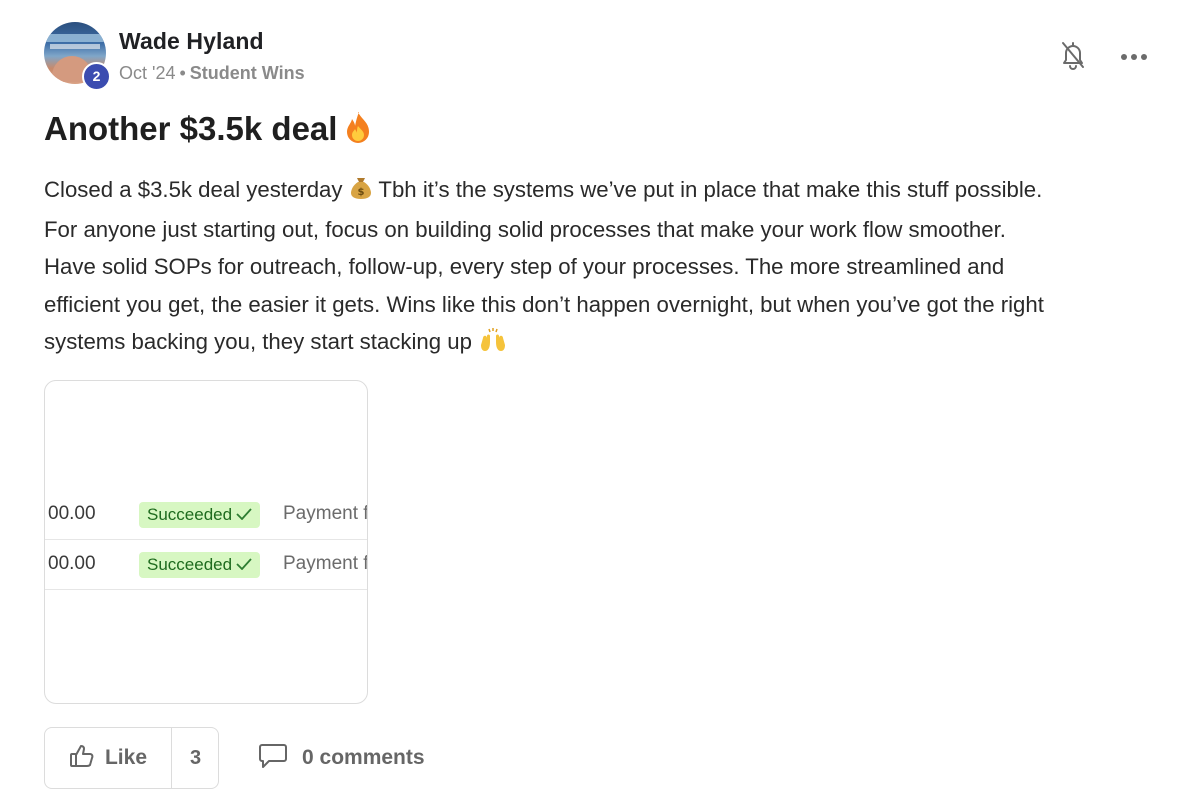  What do you see at coordinates (493, 344) in the screenshot?
I see `raising-hands-emoji-icon` at bounding box center [493, 344].